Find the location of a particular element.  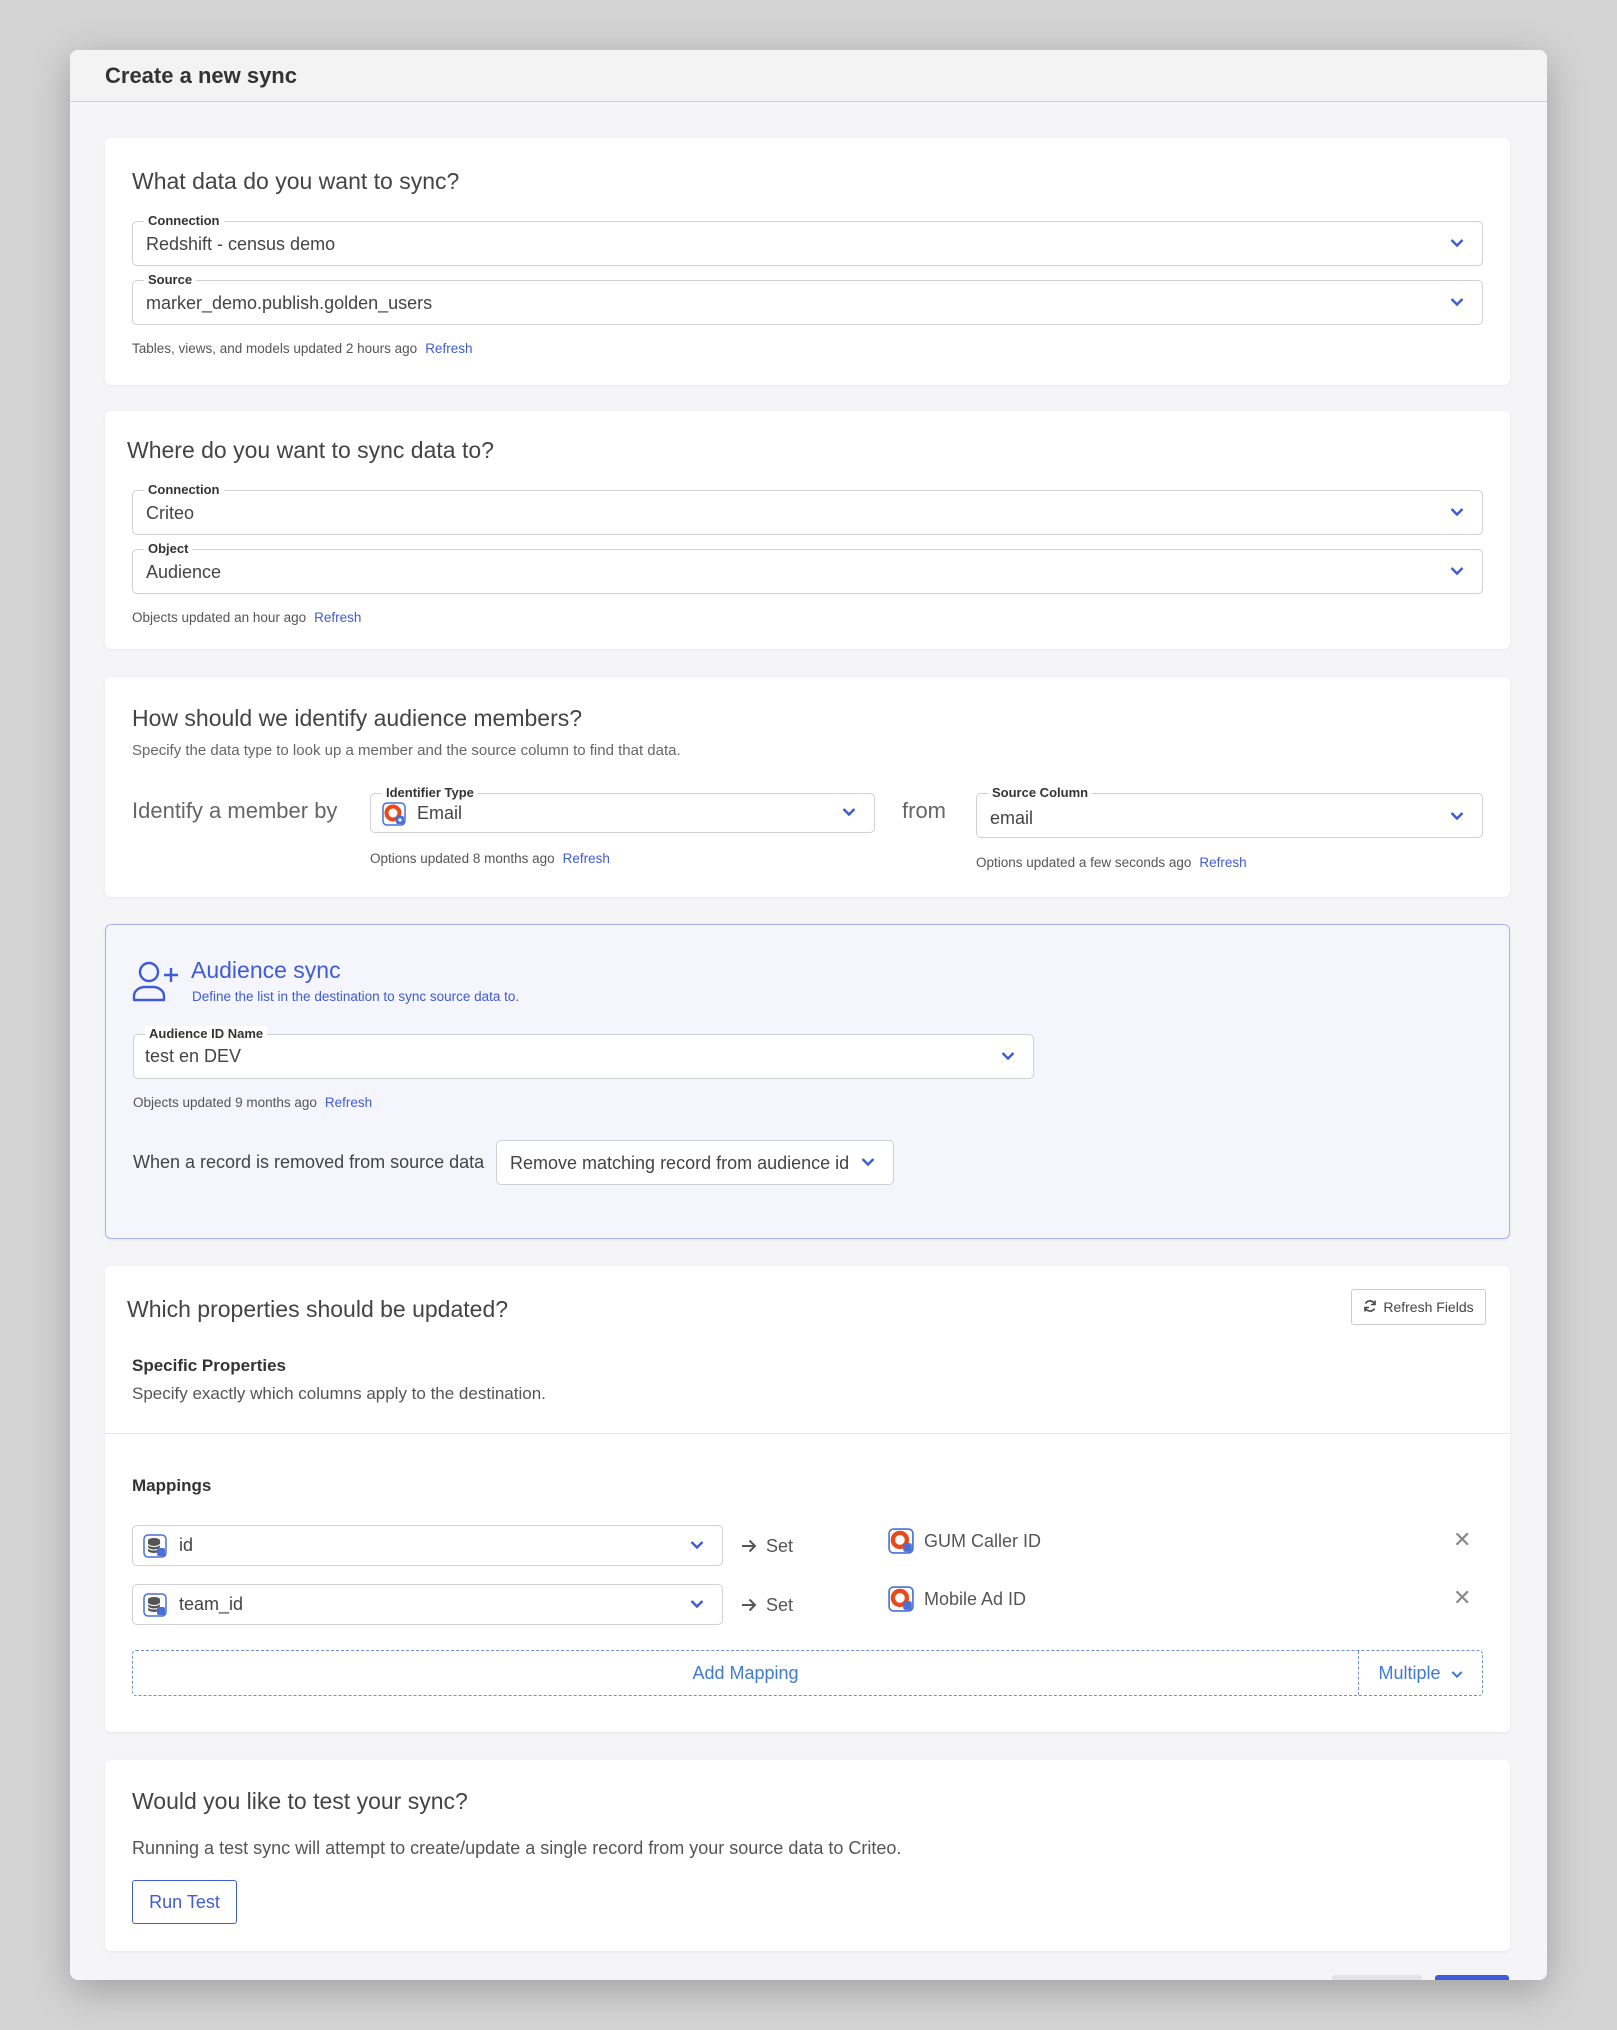

removed-record-value: Remove matching record from audience id is located at coordinates (680, 1163).